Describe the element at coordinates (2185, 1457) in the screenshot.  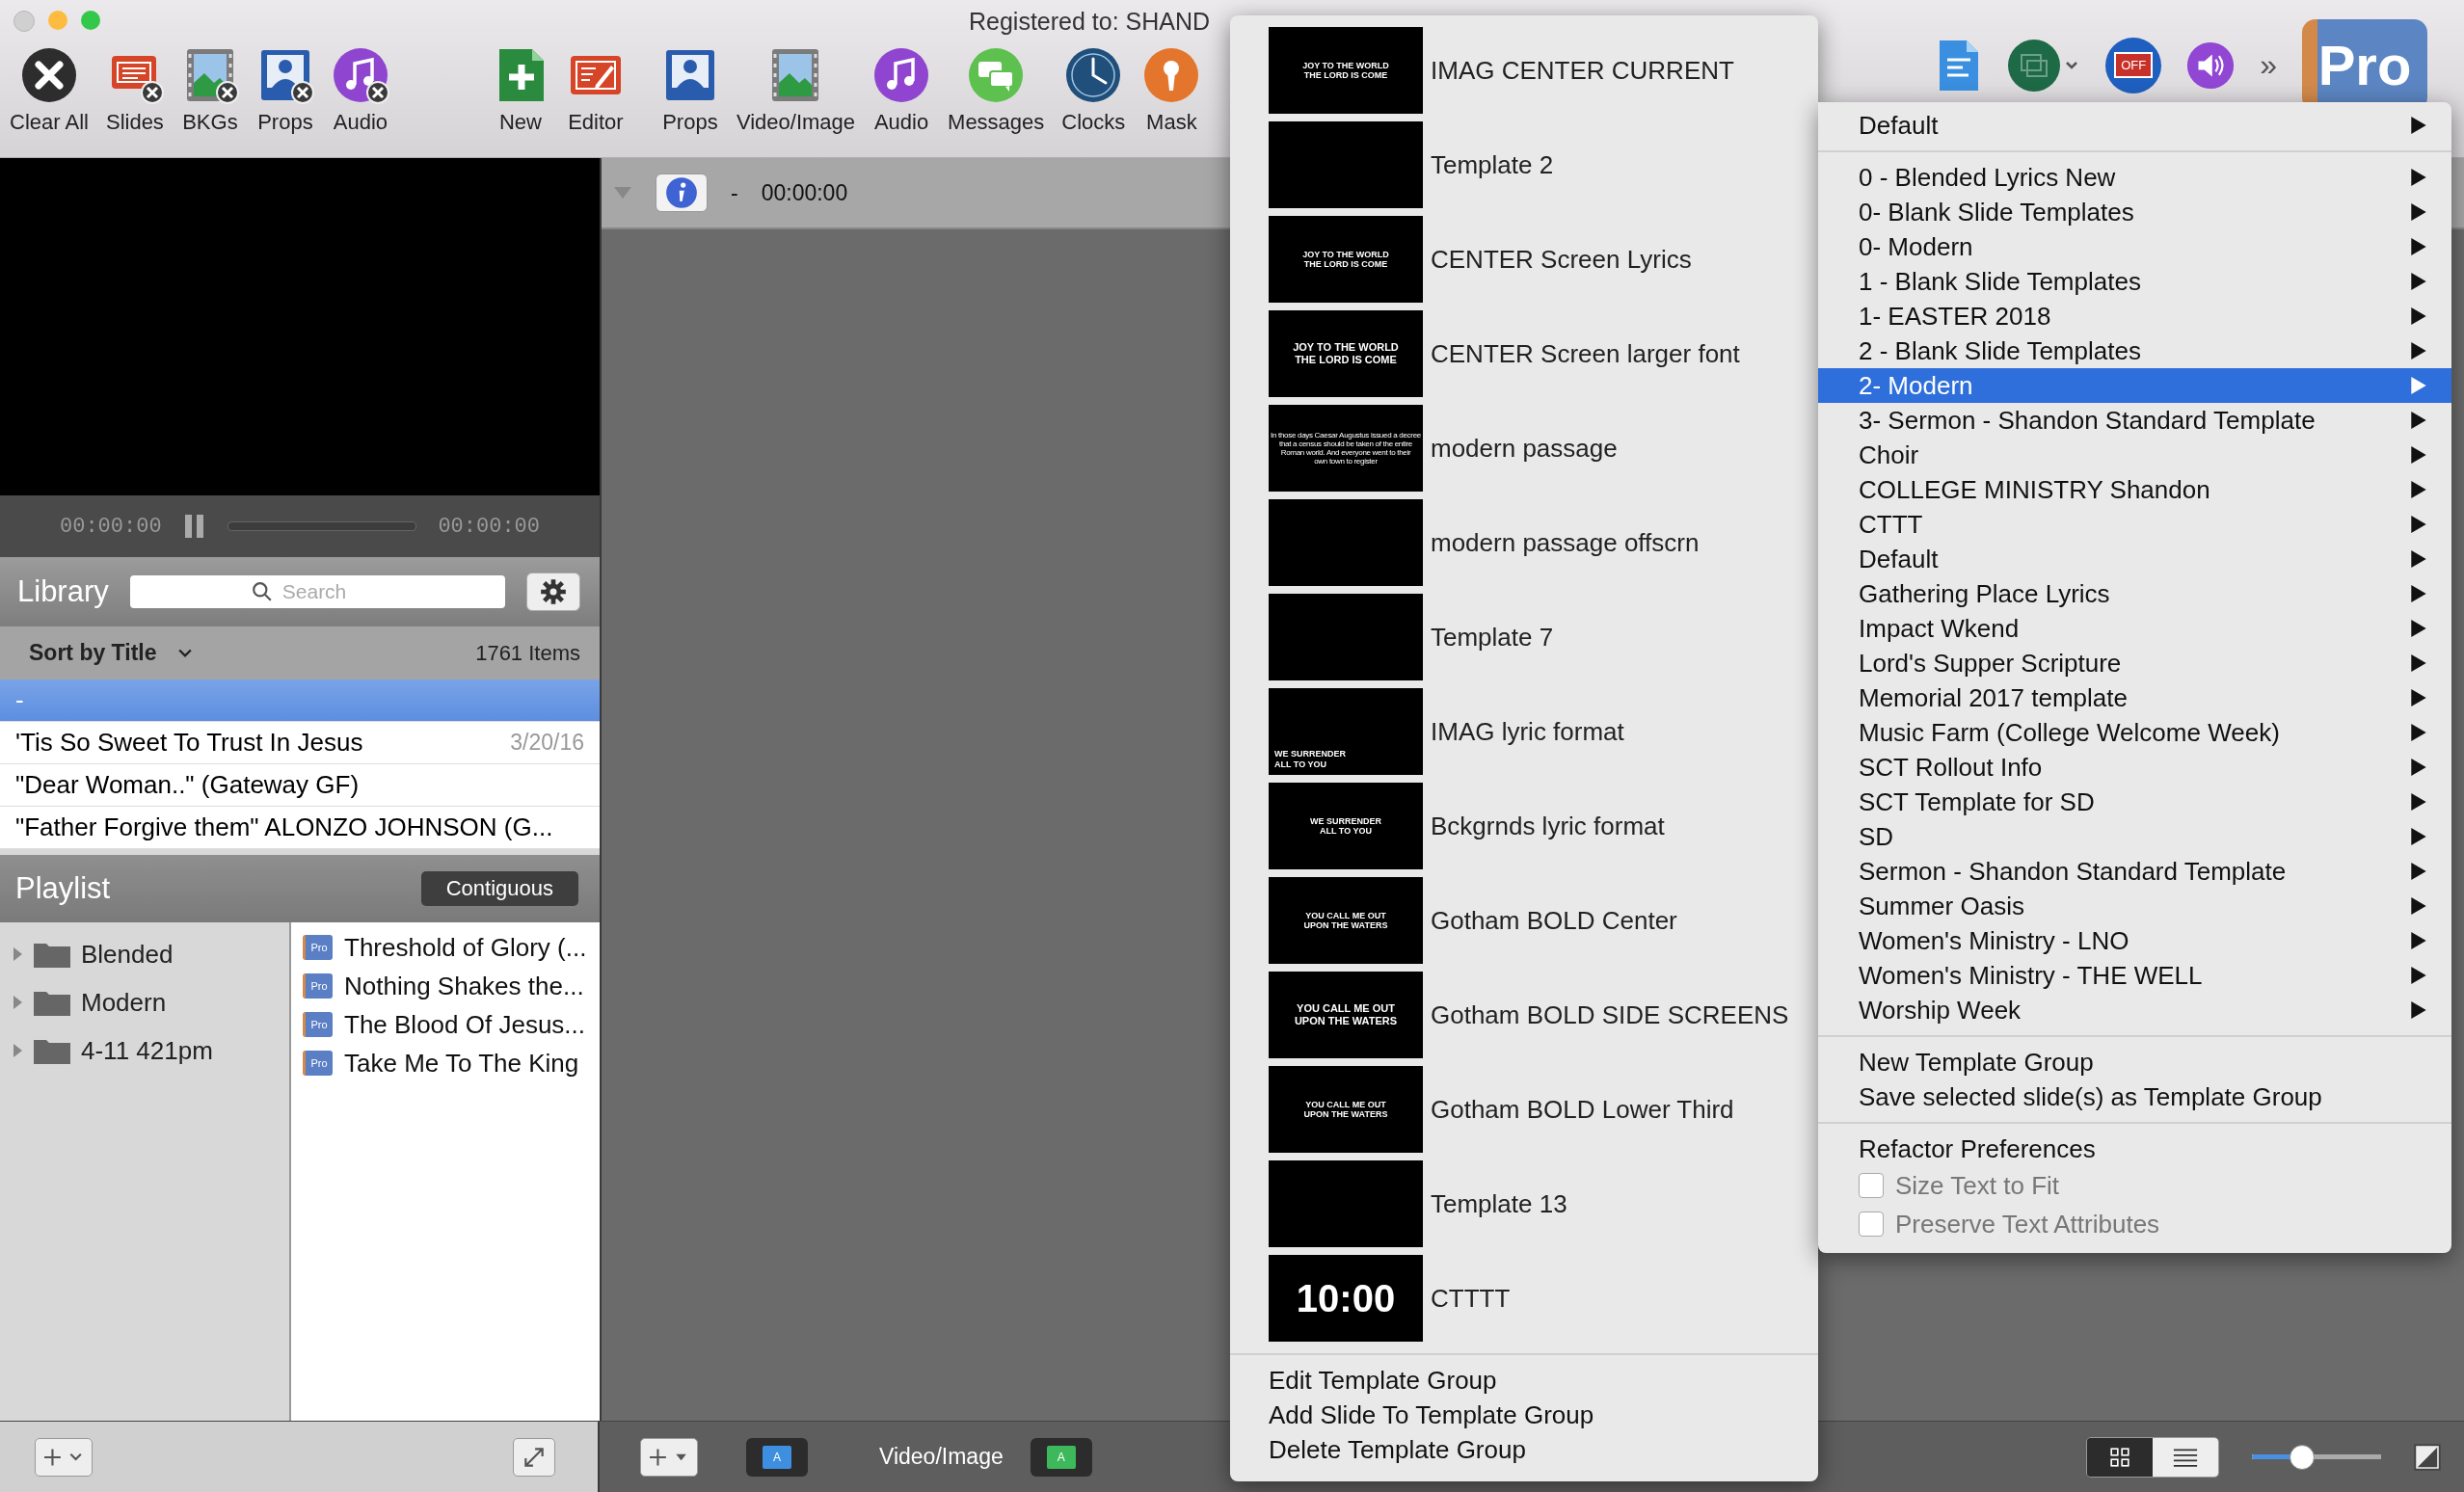
I see `list-view-button` at that location.